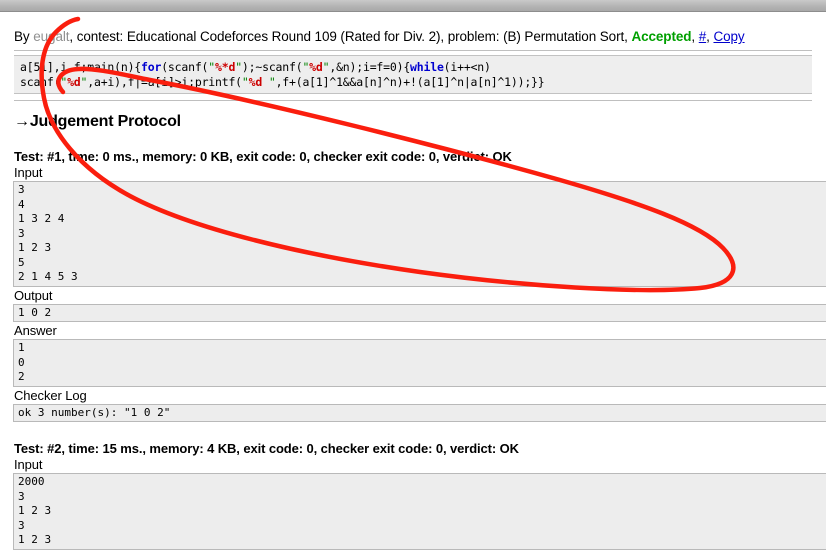  I want to click on field-label-answer: Answer, so click(35, 330).